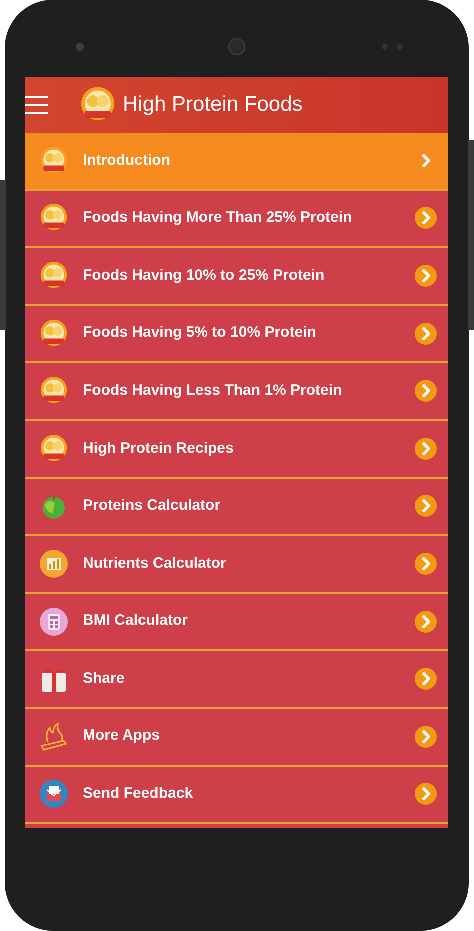  Describe the element at coordinates (213, 105) in the screenshot. I see `app-title: High Protein Foods` at that location.